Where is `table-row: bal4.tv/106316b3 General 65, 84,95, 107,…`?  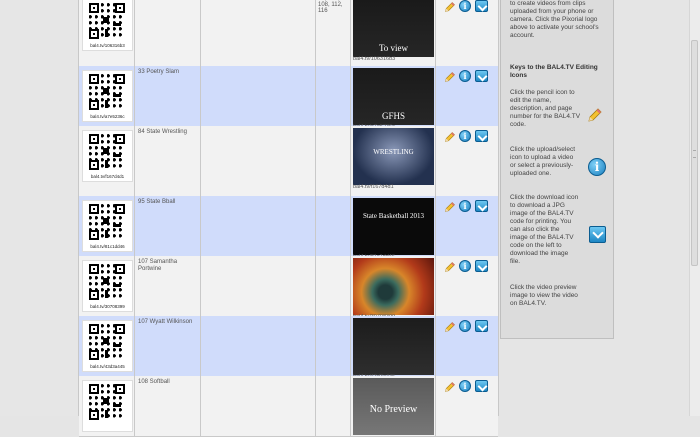
table-row: bal4.tv/106316b3 General 65, 84,95, 107,… is located at coordinates (288, 33).